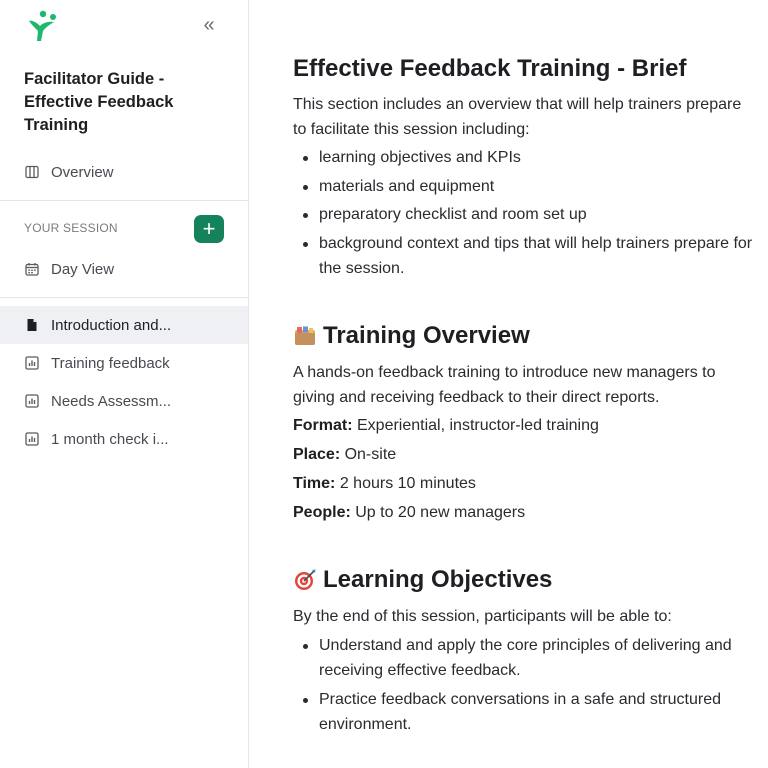 The width and height of the screenshot is (768, 768). I want to click on sidebar-item-overview: Overview, so click(124, 172).